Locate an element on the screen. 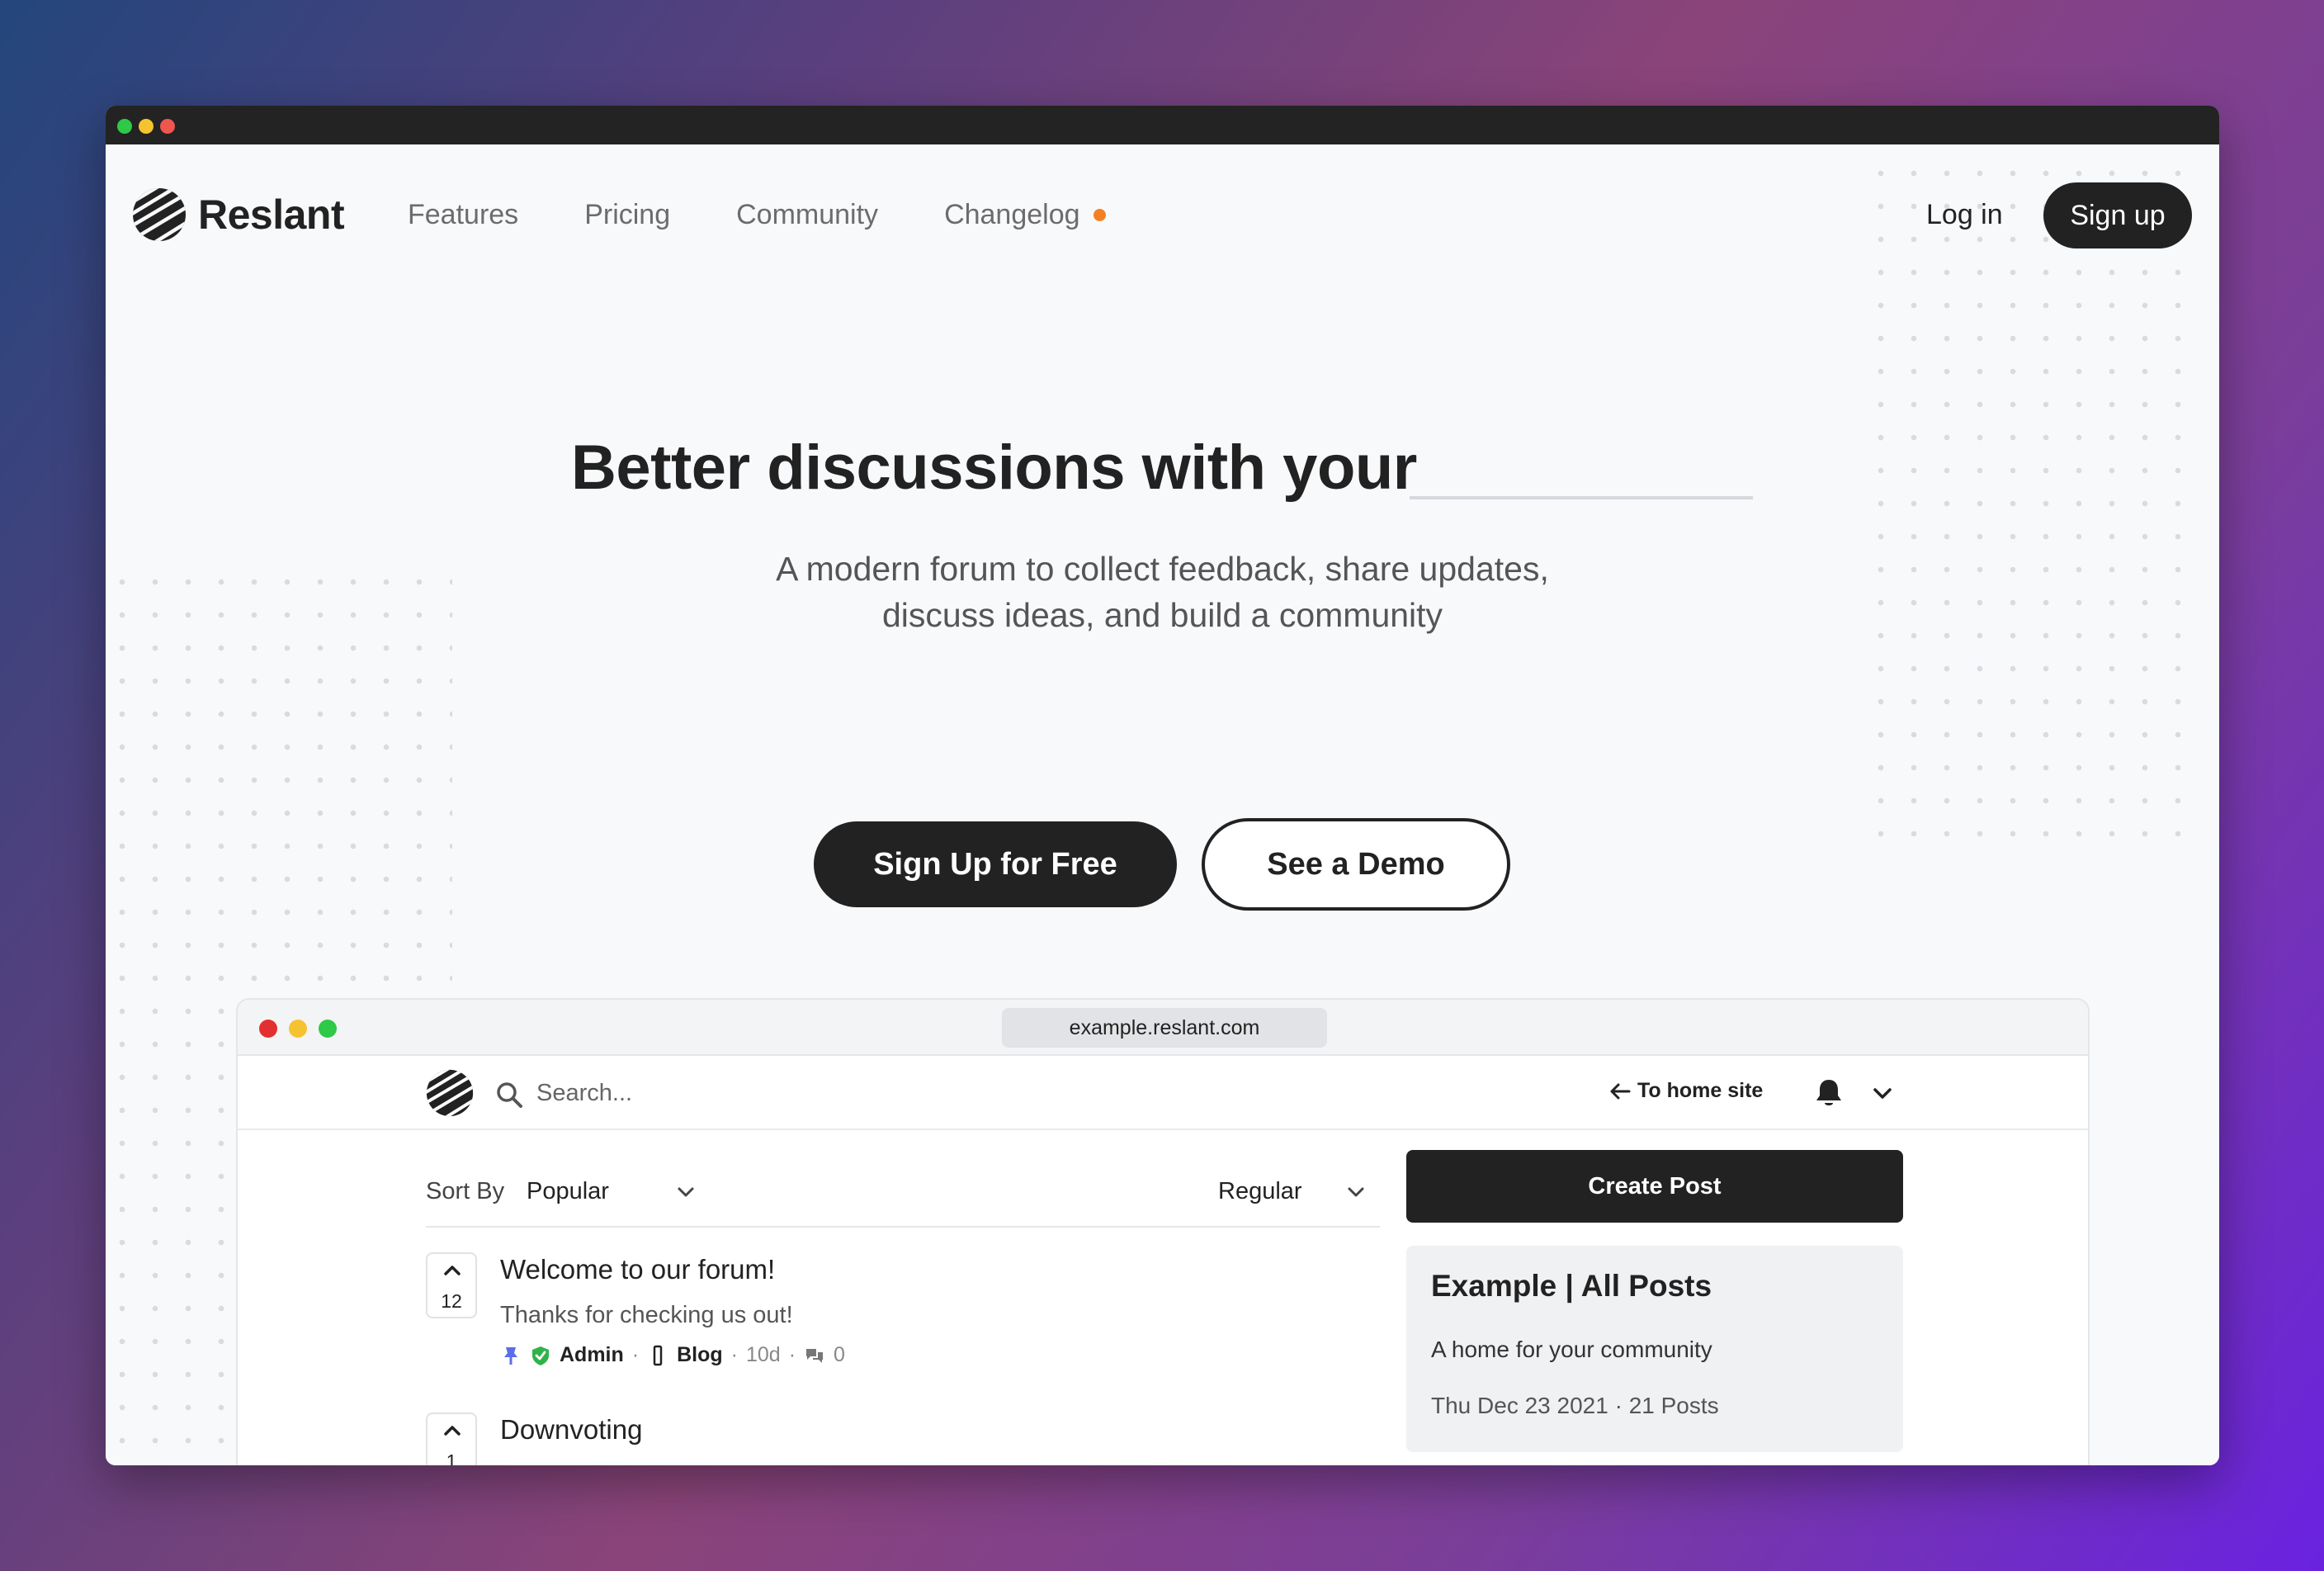  post-title: Welcome to our forum! is located at coordinates (637, 1269).